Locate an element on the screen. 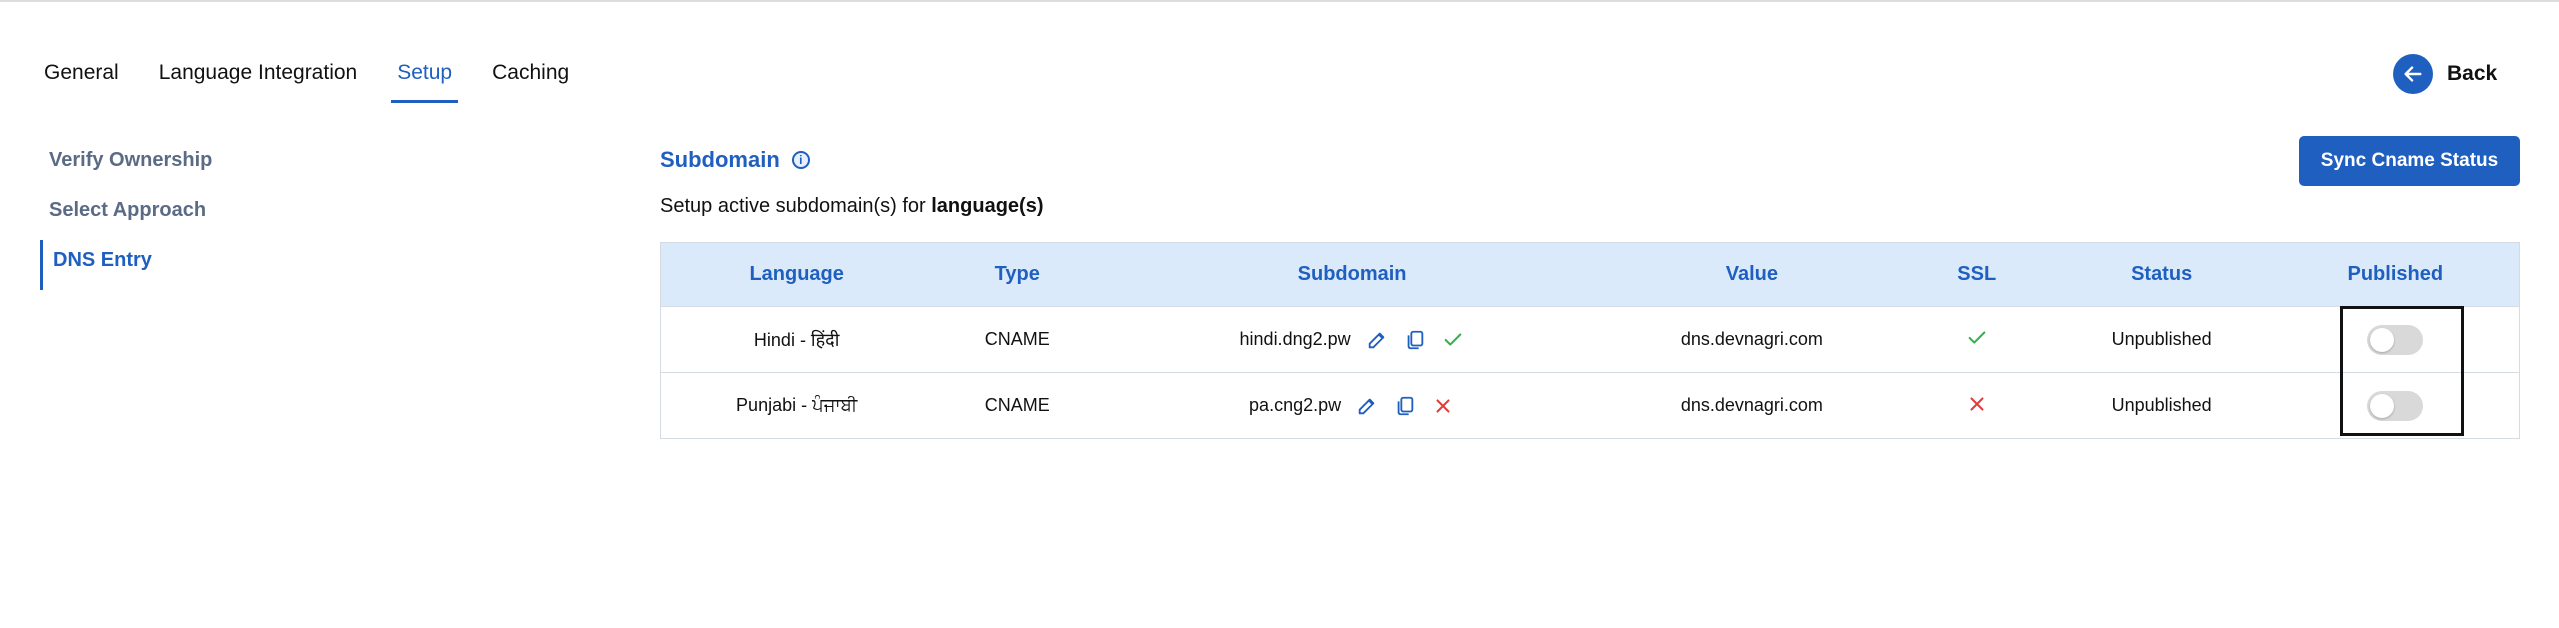 The image size is (2559, 628). header-ssl: SSL is located at coordinates (1976, 274).